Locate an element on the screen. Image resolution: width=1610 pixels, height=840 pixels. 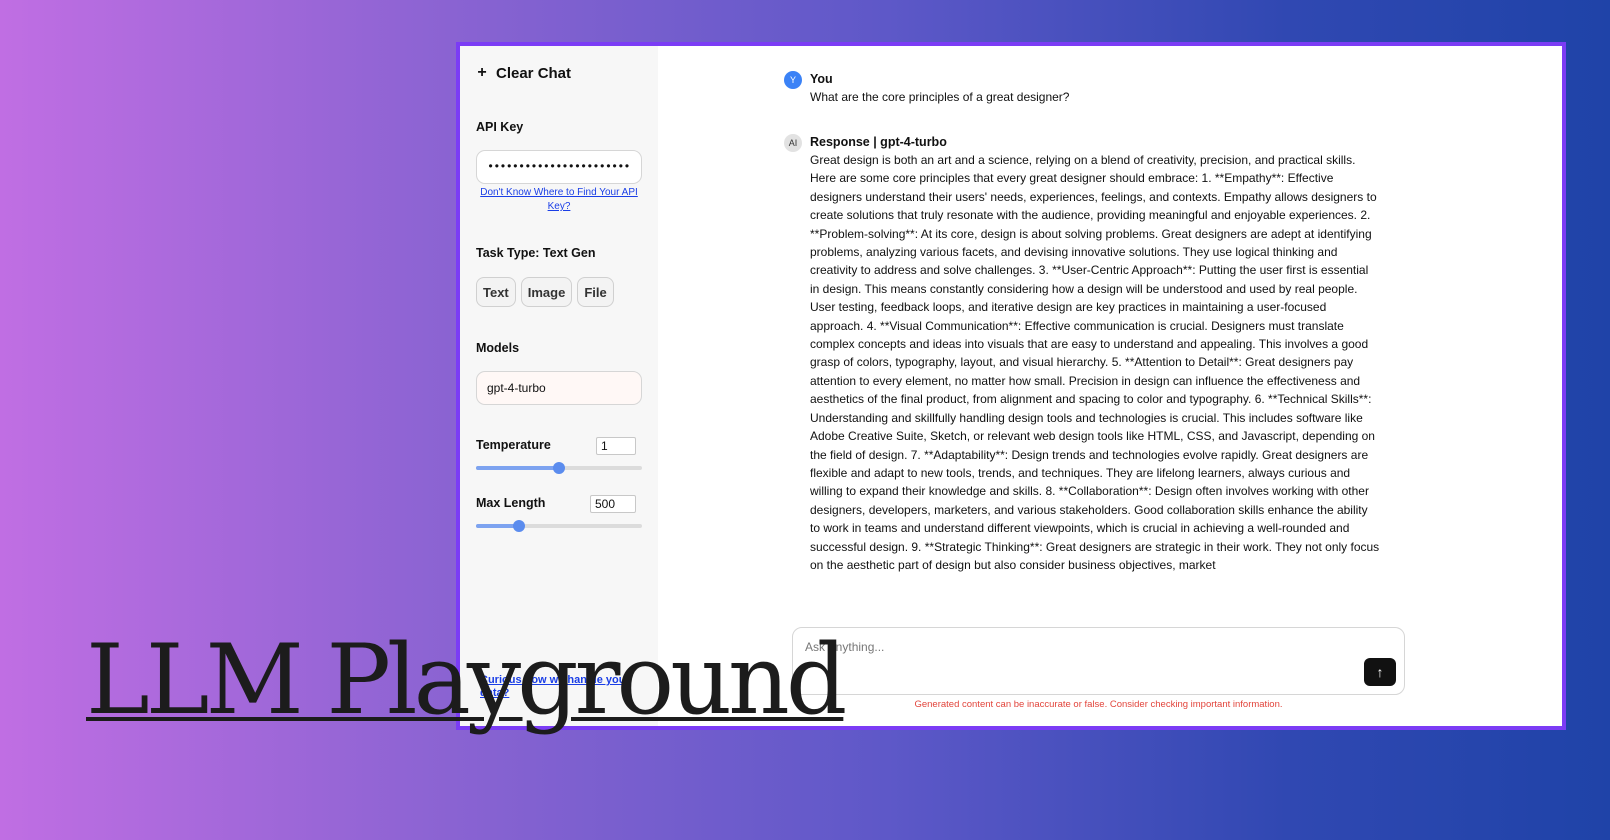
hero-title: LLM Playground is located at coordinates (466, 680).